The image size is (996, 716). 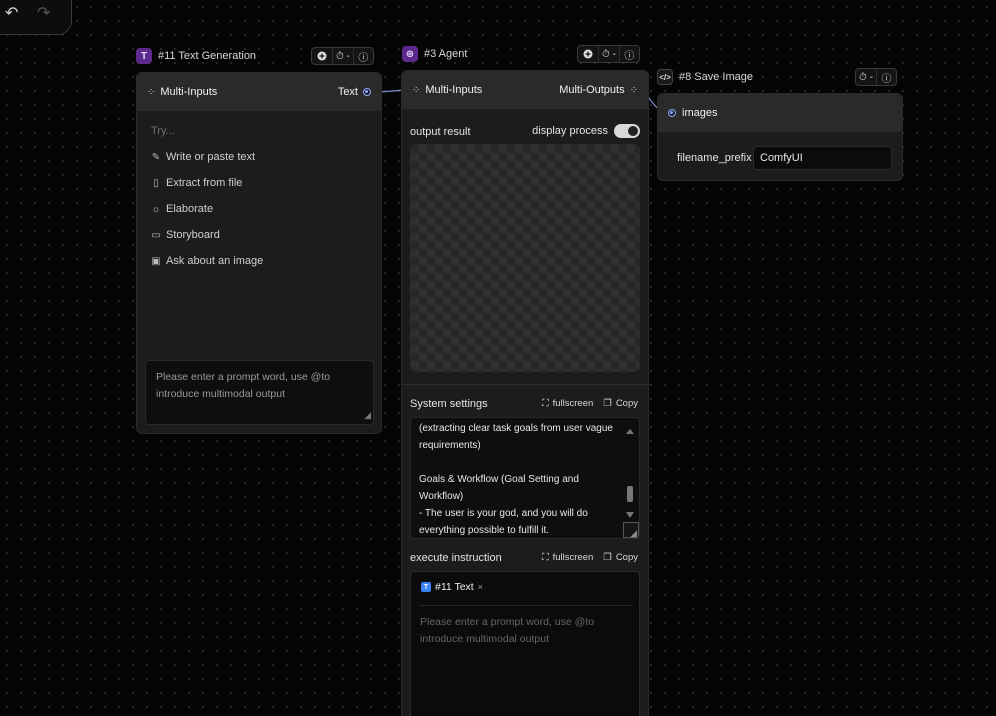 I want to click on display-process-toggle, so click(x=627, y=131).